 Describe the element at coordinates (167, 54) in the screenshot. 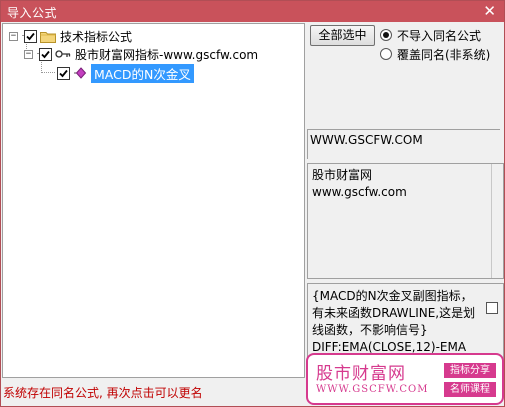

I see `tree-label-group: 股市财富网指标-www.gscfw.com` at that location.